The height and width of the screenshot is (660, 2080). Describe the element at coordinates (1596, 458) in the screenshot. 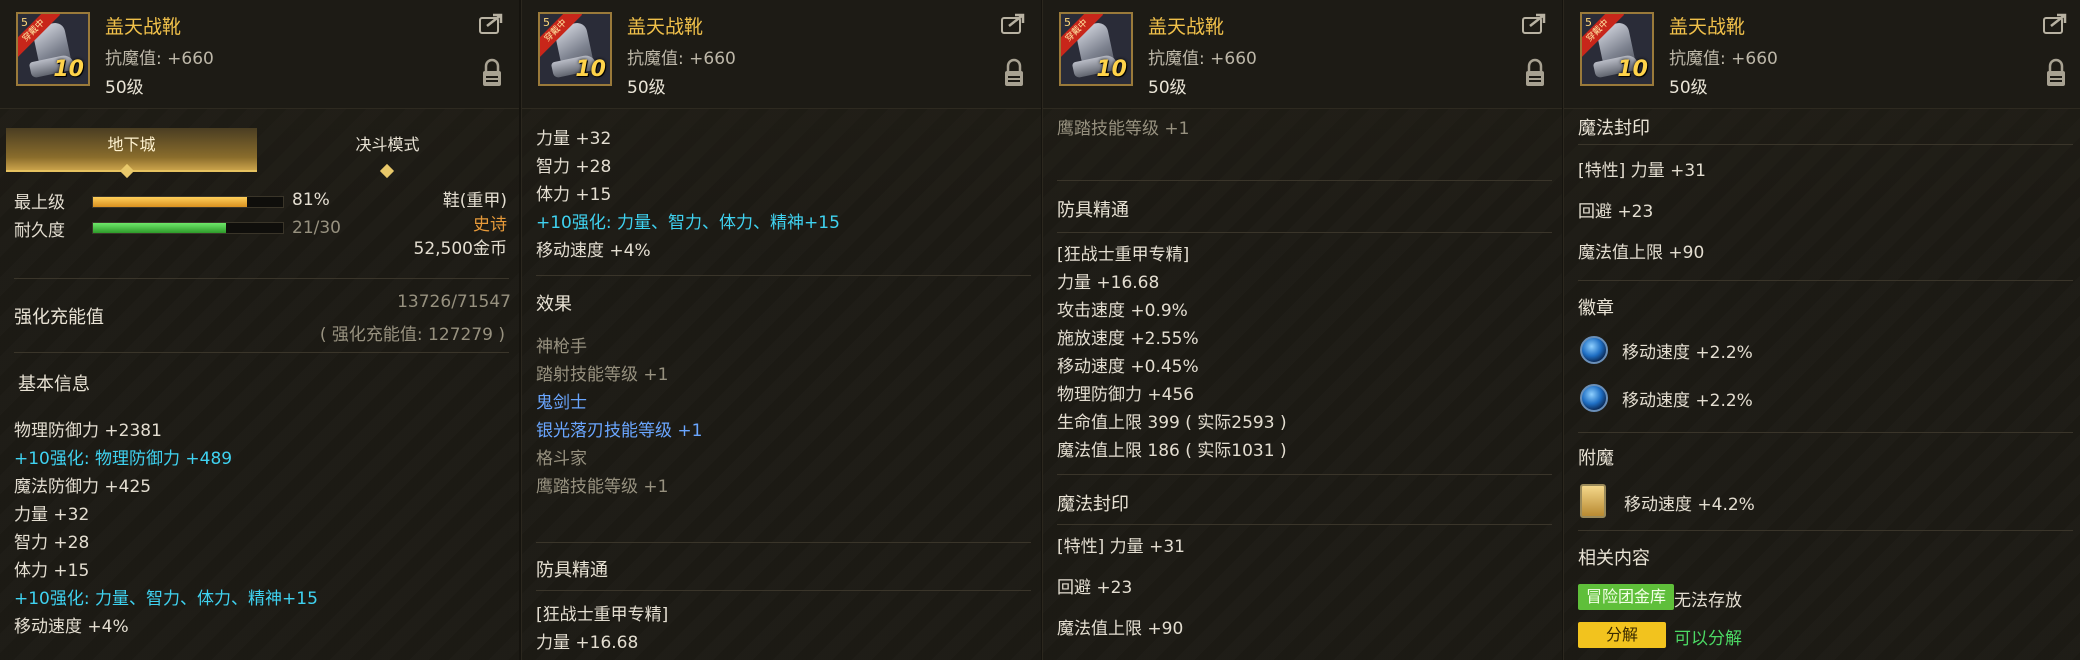

I see `enchant-title: 附魔` at that location.